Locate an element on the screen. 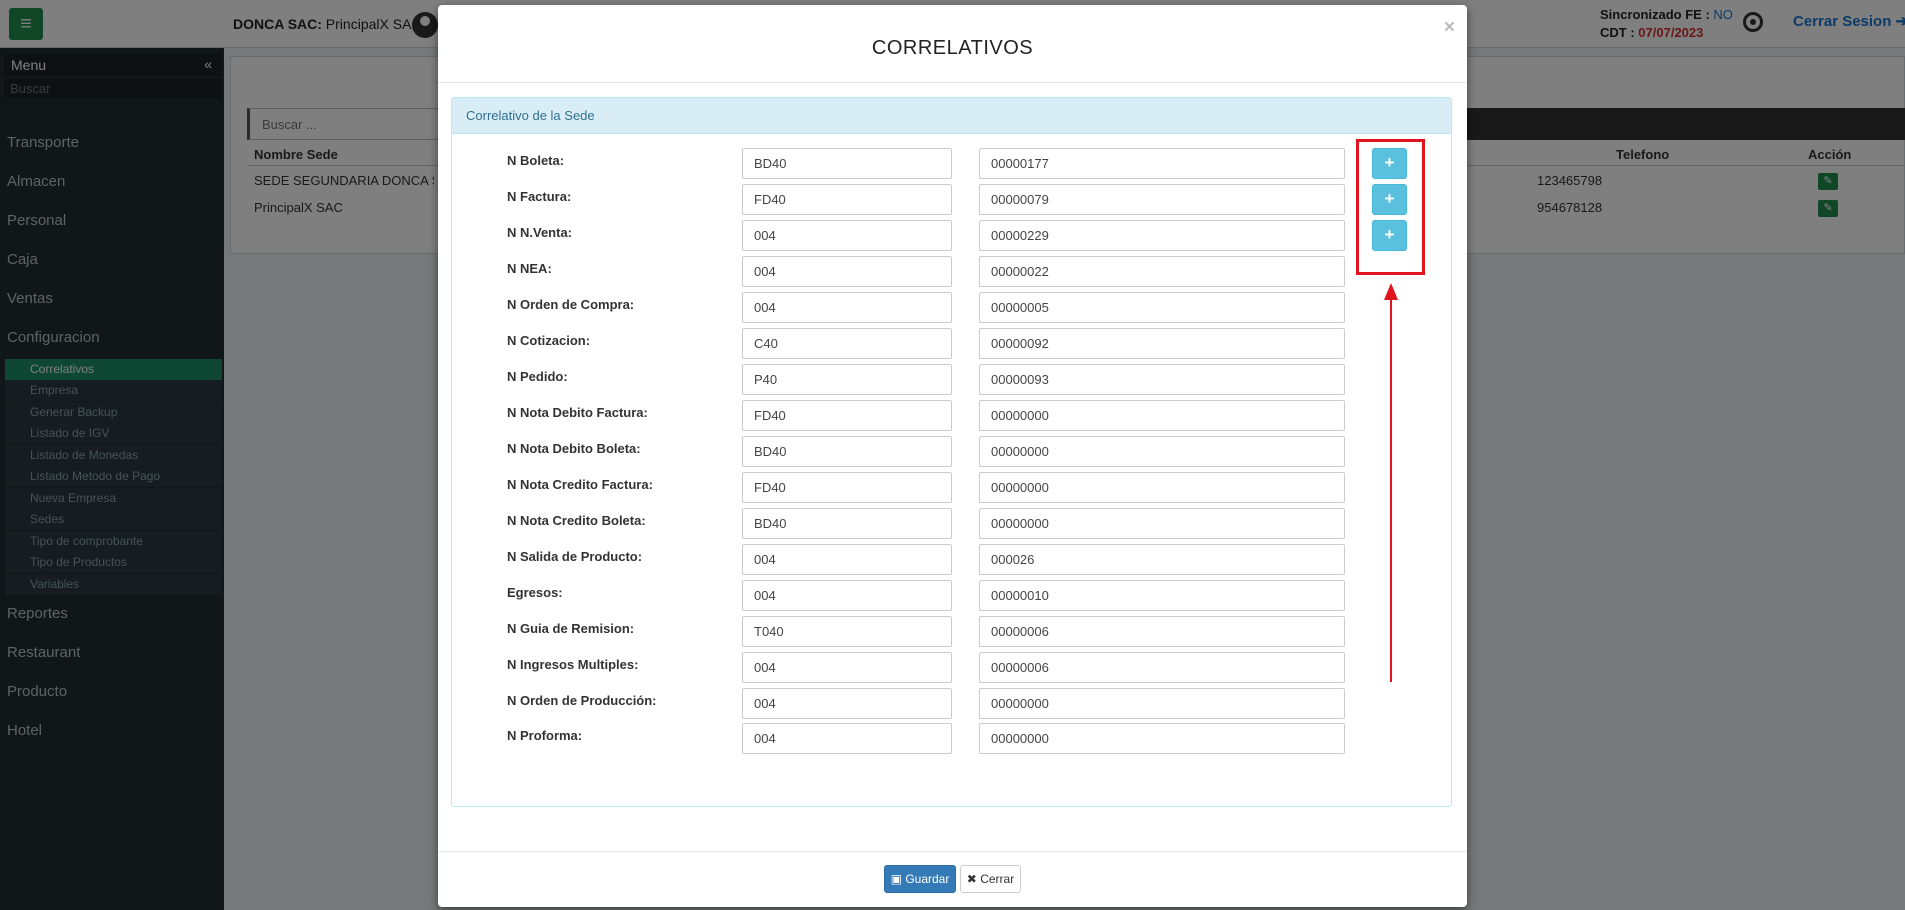  modal-header: CORRELATIVOS × is located at coordinates (952, 44).